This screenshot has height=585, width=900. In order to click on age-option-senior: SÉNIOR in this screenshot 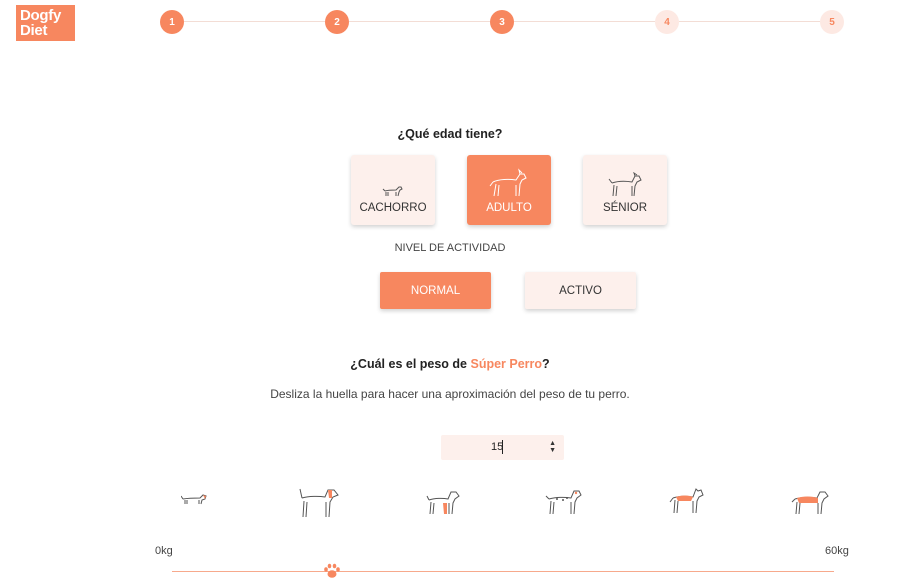, I will do `click(625, 190)`.